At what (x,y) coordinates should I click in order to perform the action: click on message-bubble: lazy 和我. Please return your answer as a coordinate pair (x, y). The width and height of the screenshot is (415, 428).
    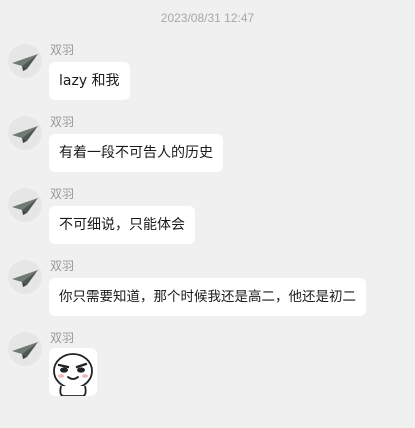
    Looking at the image, I should click on (89, 81).